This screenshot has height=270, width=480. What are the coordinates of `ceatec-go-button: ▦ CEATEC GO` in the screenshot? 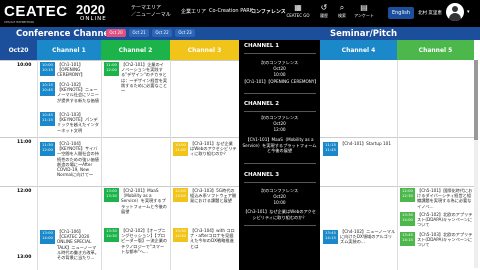 It's located at (298, 10).